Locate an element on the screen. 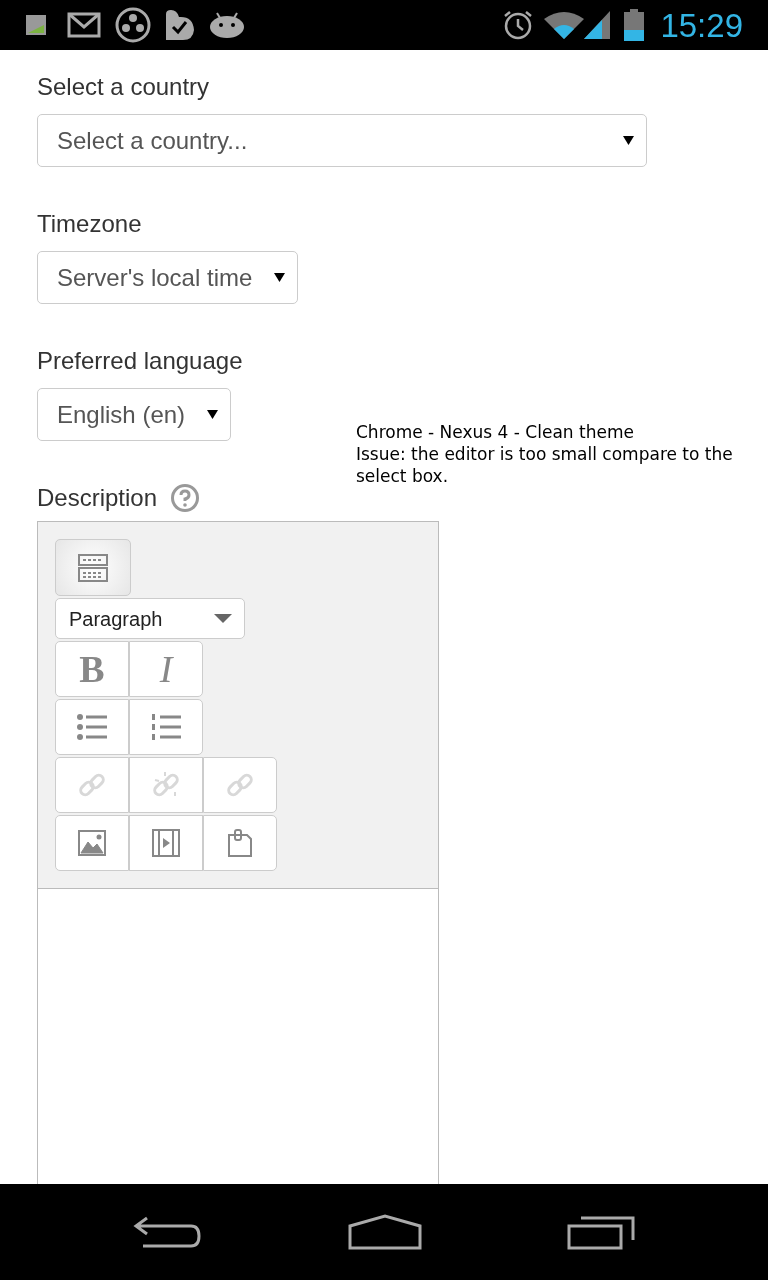 The image size is (768, 1280). field-label: Select a country is located at coordinates (124, 87).